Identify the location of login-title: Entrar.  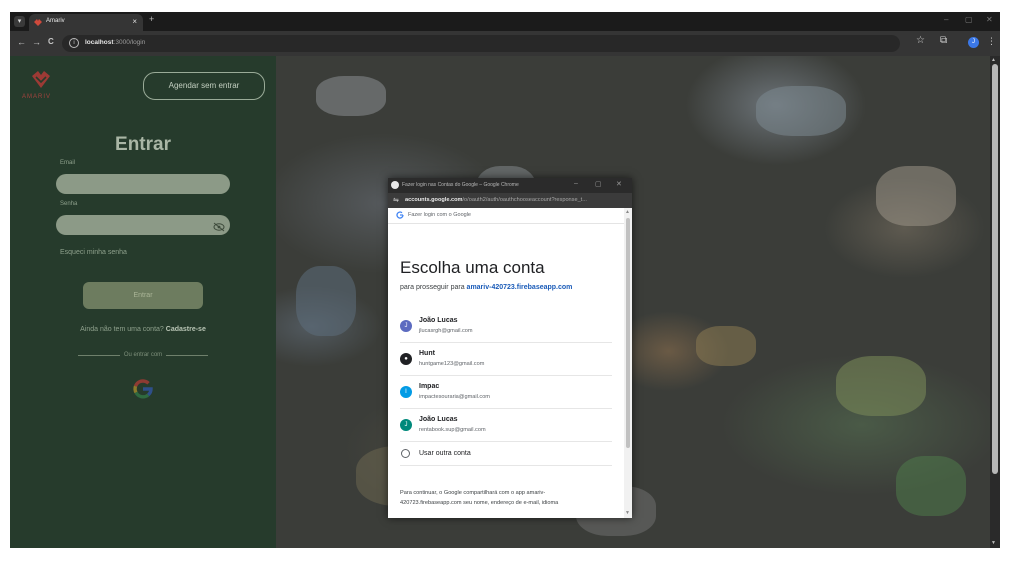
(143, 144).